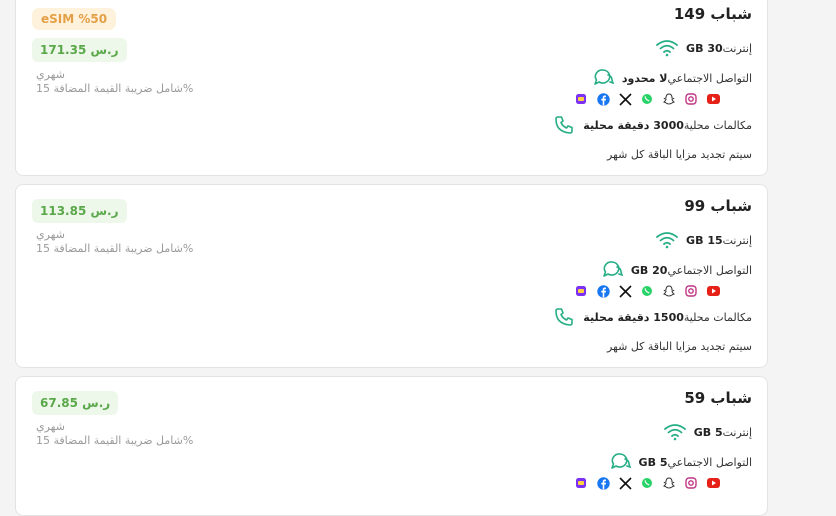 Image resolution: width=836 pixels, height=516 pixels. I want to click on internet-row: 30 GB إنترنت, so click(698, 48).